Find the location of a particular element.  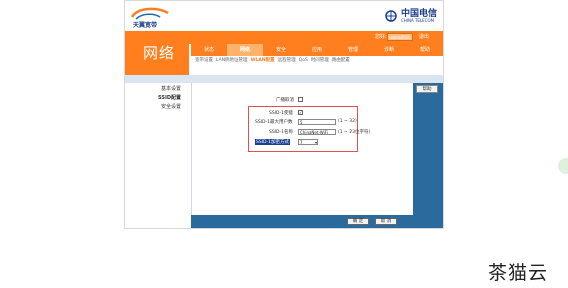

ssid-name-label: SSID-1名称 is located at coordinates (281, 132).